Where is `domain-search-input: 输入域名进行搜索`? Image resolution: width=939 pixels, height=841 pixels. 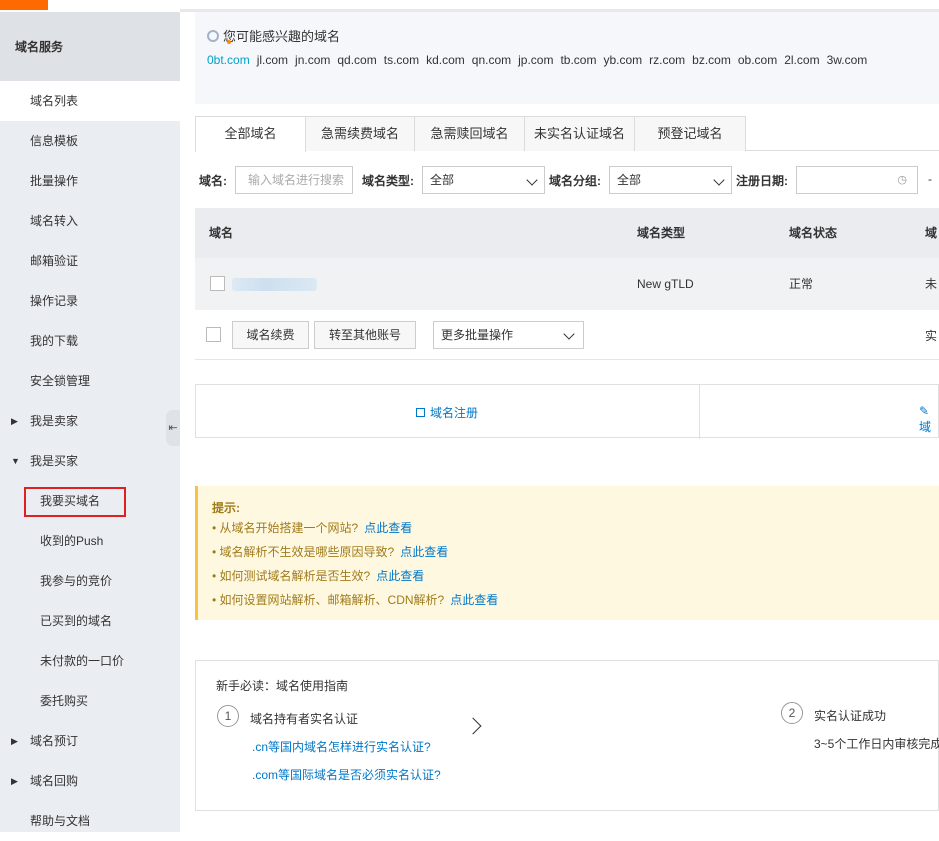
domain-search-input: 输入域名进行搜索 is located at coordinates (294, 180).